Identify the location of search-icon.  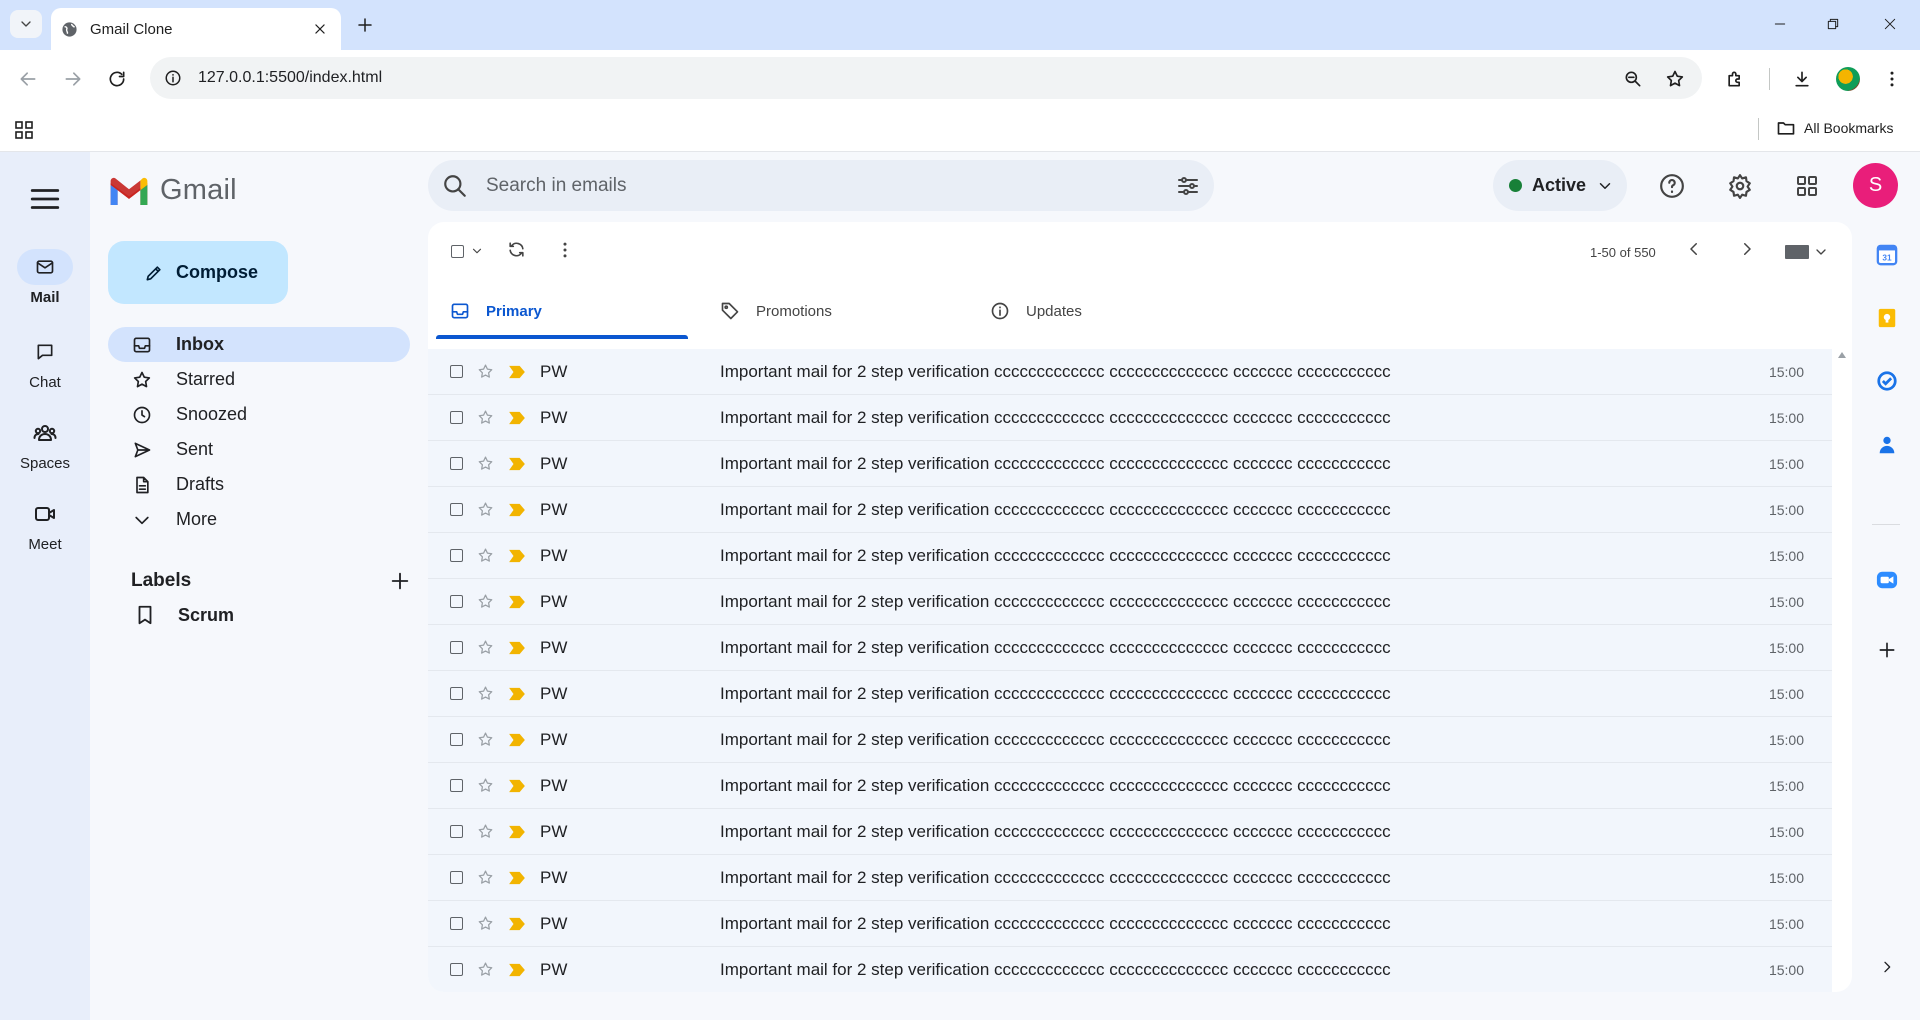
(455, 186).